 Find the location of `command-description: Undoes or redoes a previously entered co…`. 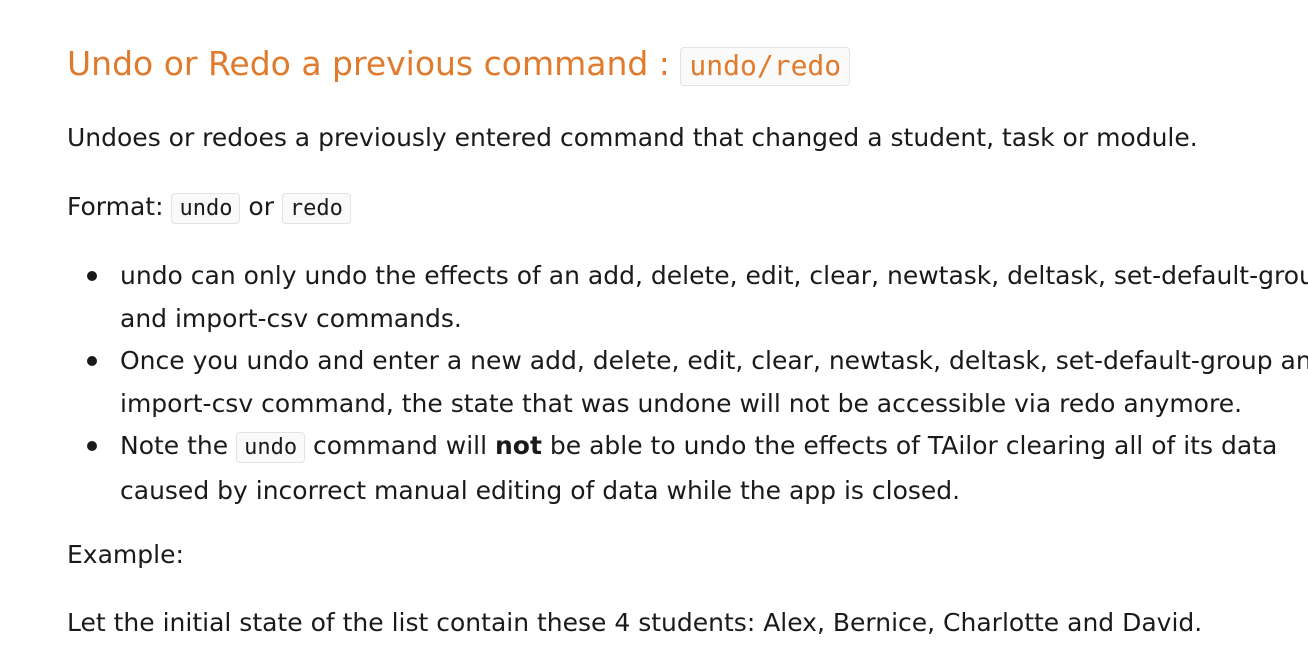

command-description: Undoes or redoes a previously entered co… is located at coordinates (632, 137).